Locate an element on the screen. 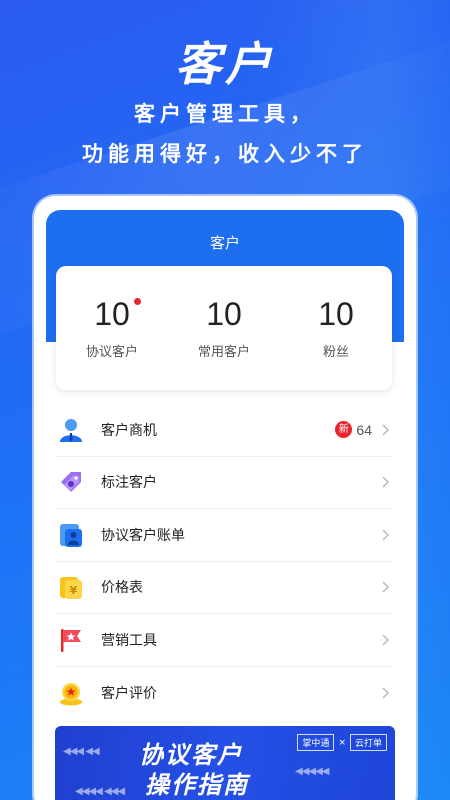  banner-tag: 掌中通 is located at coordinates (316, 742).